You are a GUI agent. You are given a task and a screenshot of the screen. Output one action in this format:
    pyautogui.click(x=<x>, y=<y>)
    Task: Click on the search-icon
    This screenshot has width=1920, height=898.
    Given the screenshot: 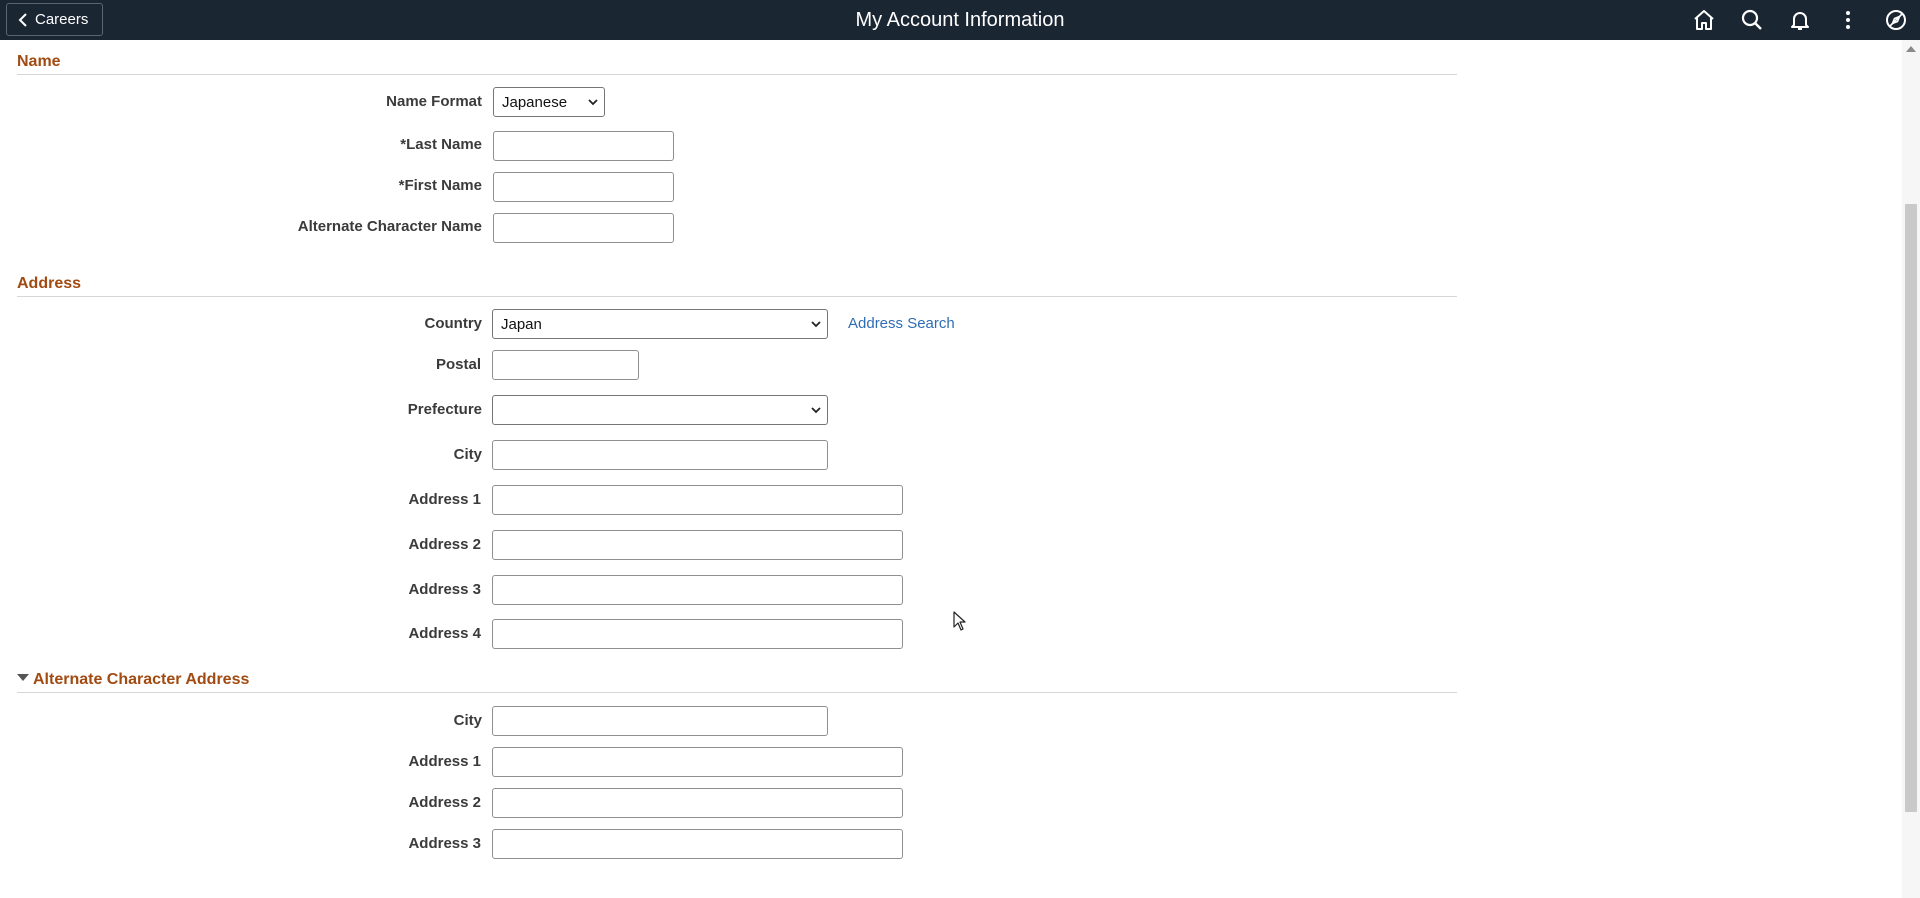 What is the action you would take?
    pyautogui.click(x=1751, y=19)
    